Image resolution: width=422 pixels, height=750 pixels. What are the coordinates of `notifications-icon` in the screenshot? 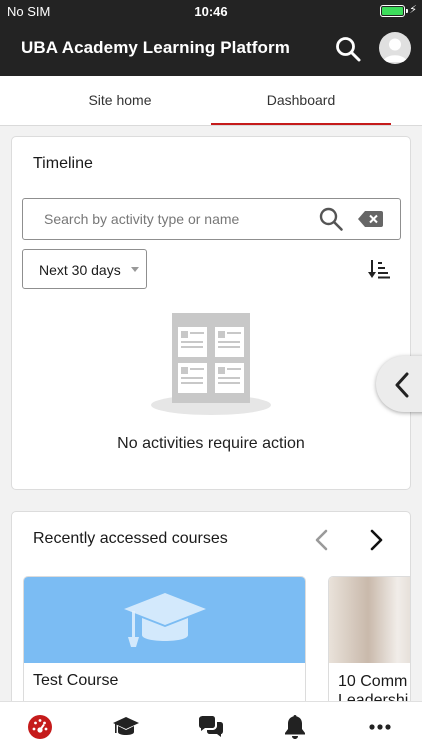 It's located at (295, 727).